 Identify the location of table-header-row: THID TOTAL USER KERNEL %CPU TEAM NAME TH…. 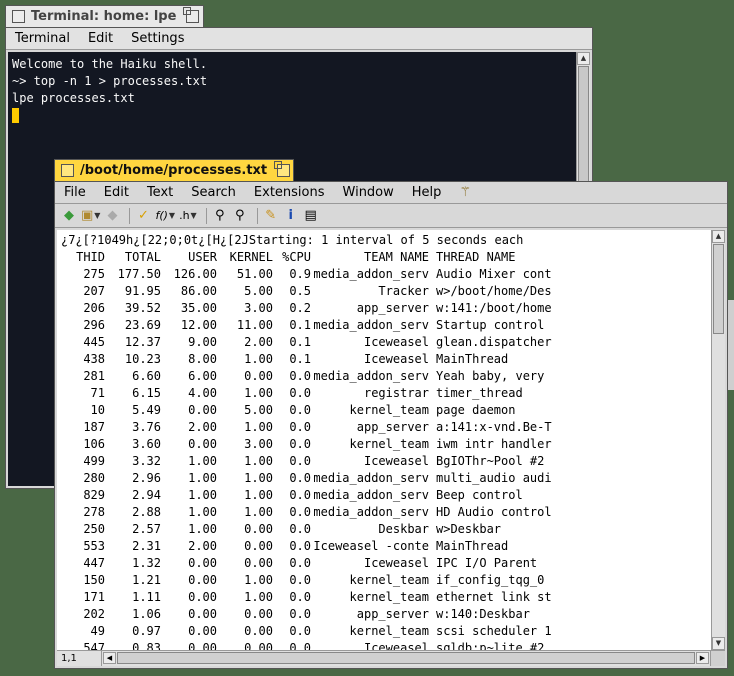
(308, 257).